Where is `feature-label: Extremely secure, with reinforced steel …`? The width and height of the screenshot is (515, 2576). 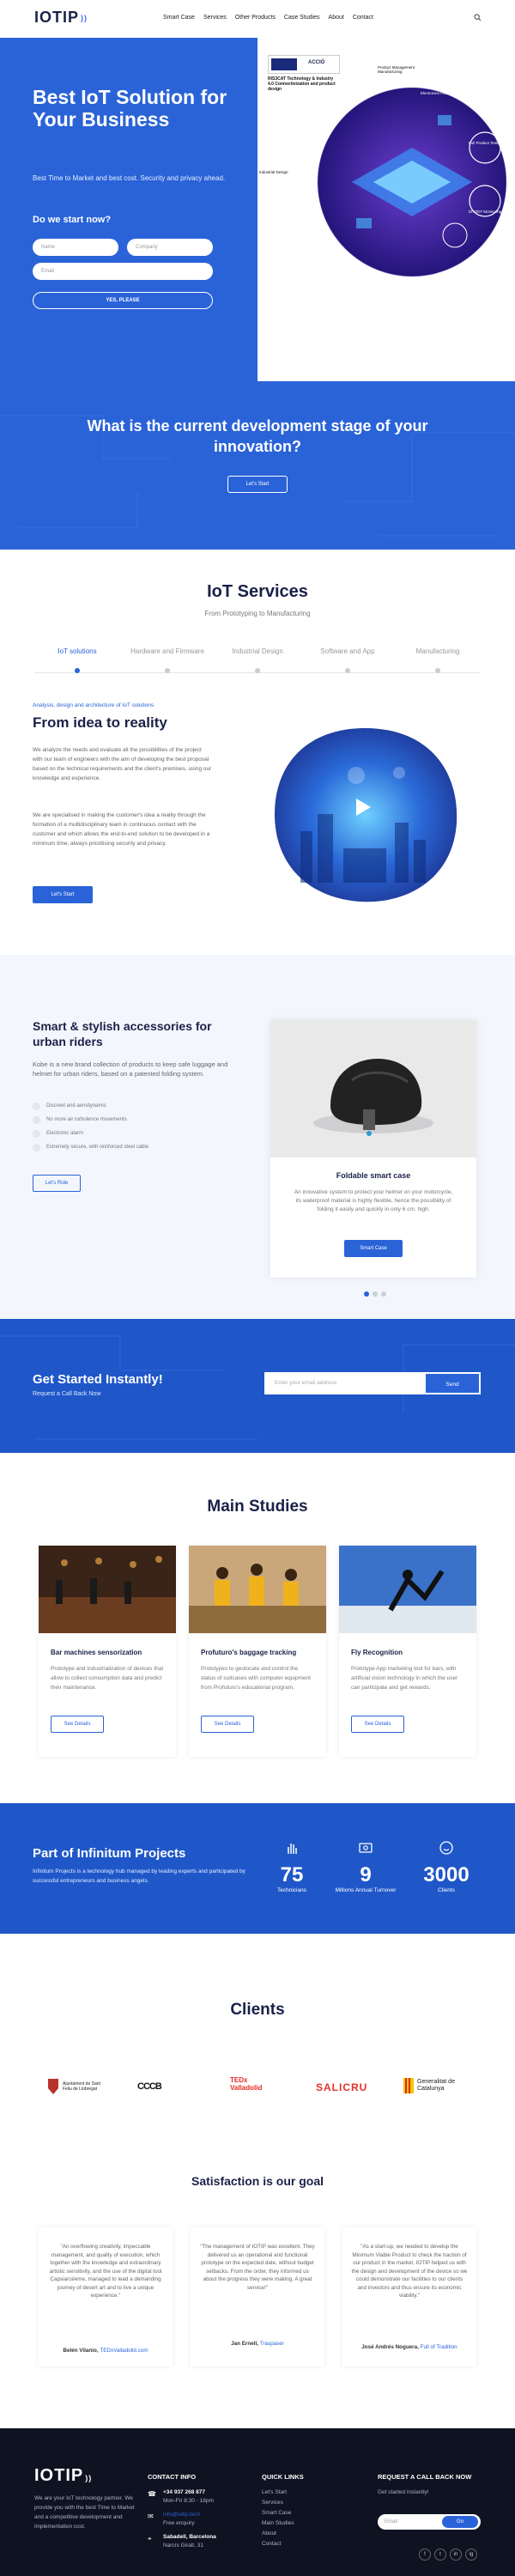 feature-label: Extremely secure, with reinforced steel … is located at coordinates (97, 1147).